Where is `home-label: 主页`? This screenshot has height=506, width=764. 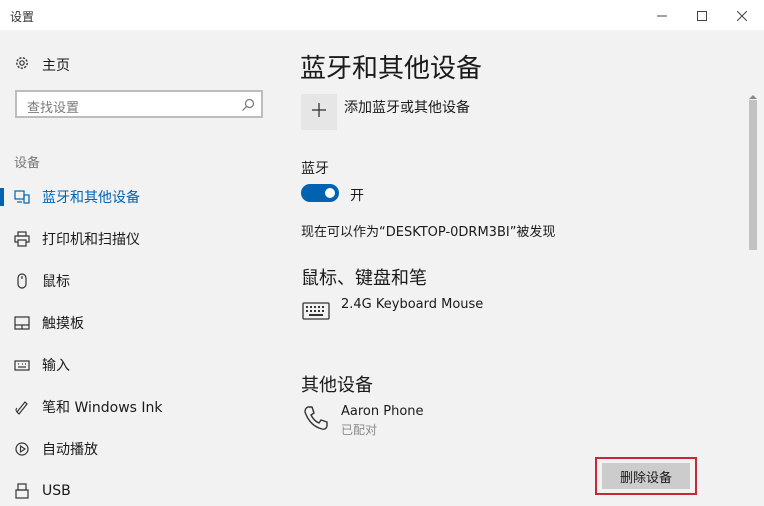 home-label: 主页 is located at coordinates (56, 66).